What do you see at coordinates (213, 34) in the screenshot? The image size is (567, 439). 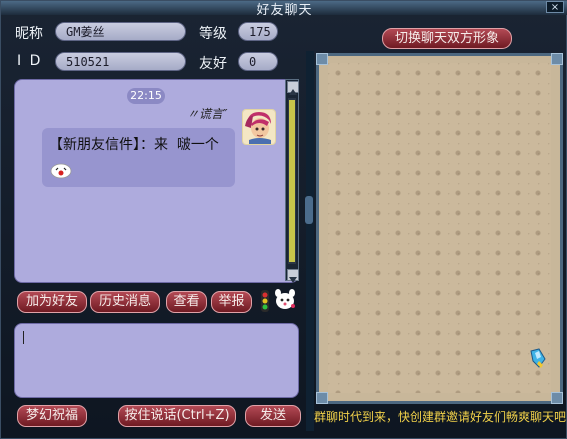 I see `level-label: 等级` at bounding box center [213, 34].